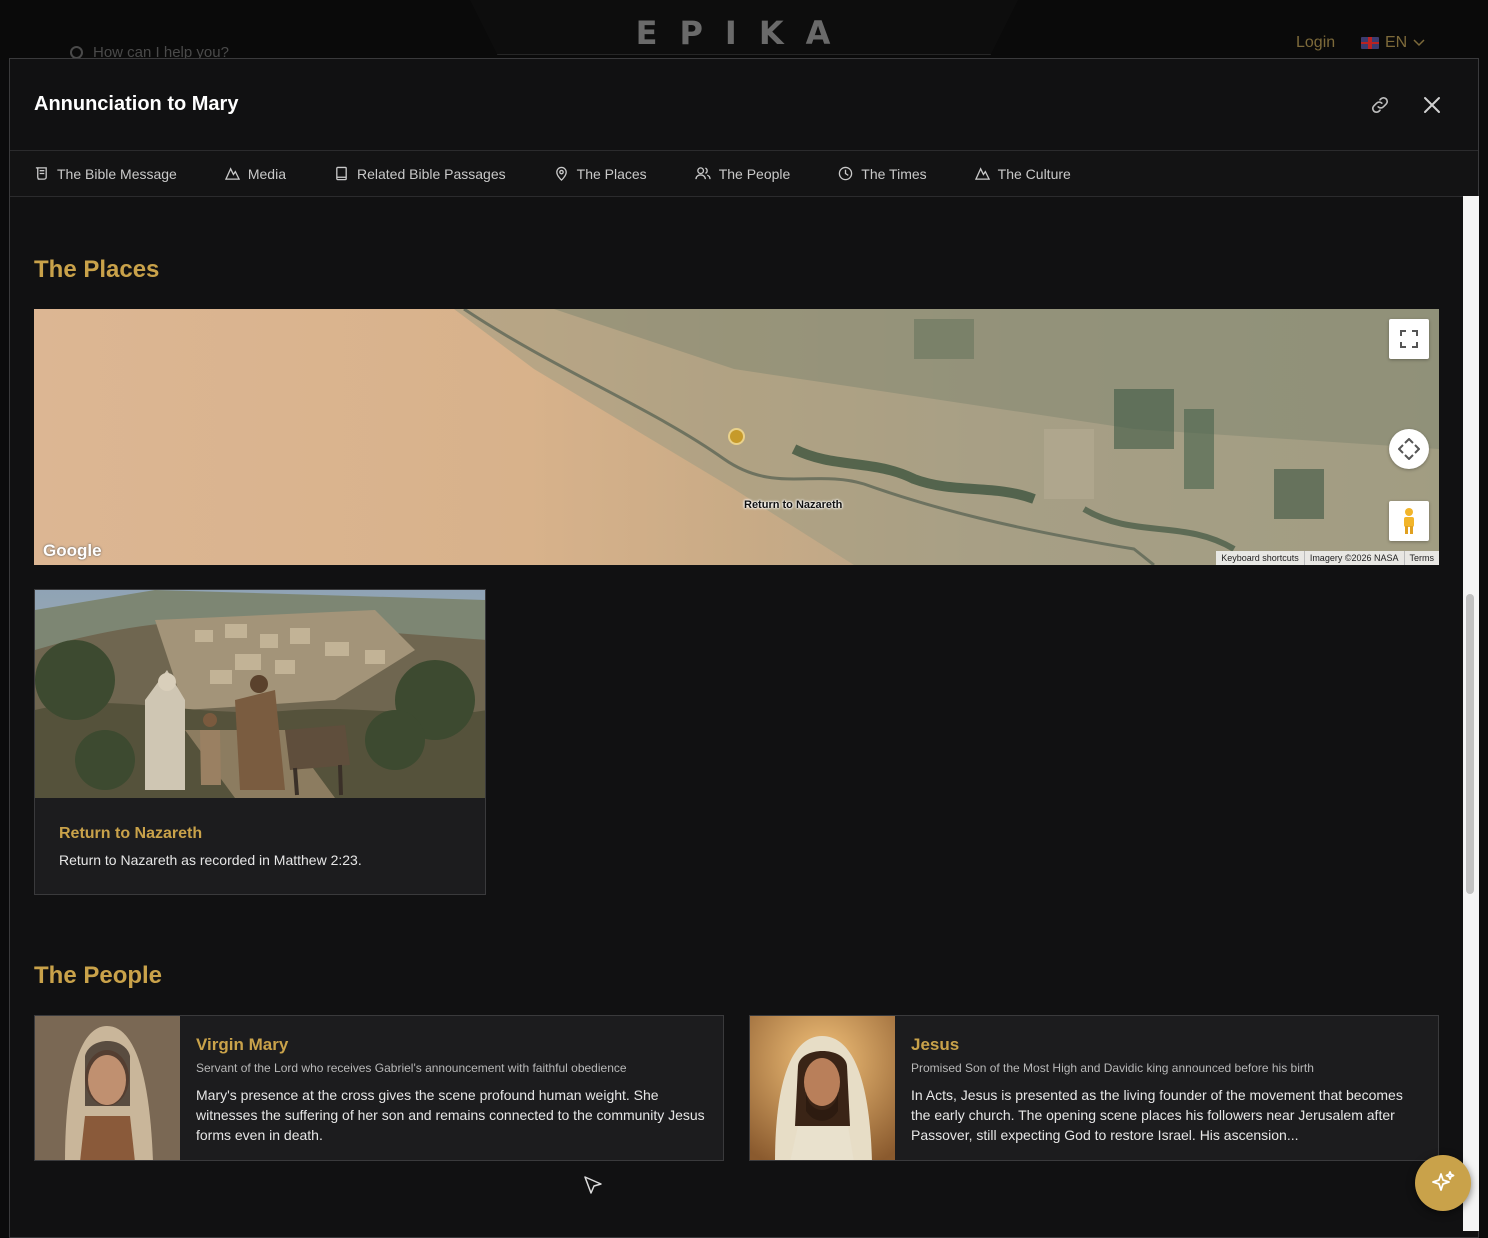 The height and width of the screenshot is (1238, 1488). I want to click on ai-assistant-button, so click(1443, 1183).